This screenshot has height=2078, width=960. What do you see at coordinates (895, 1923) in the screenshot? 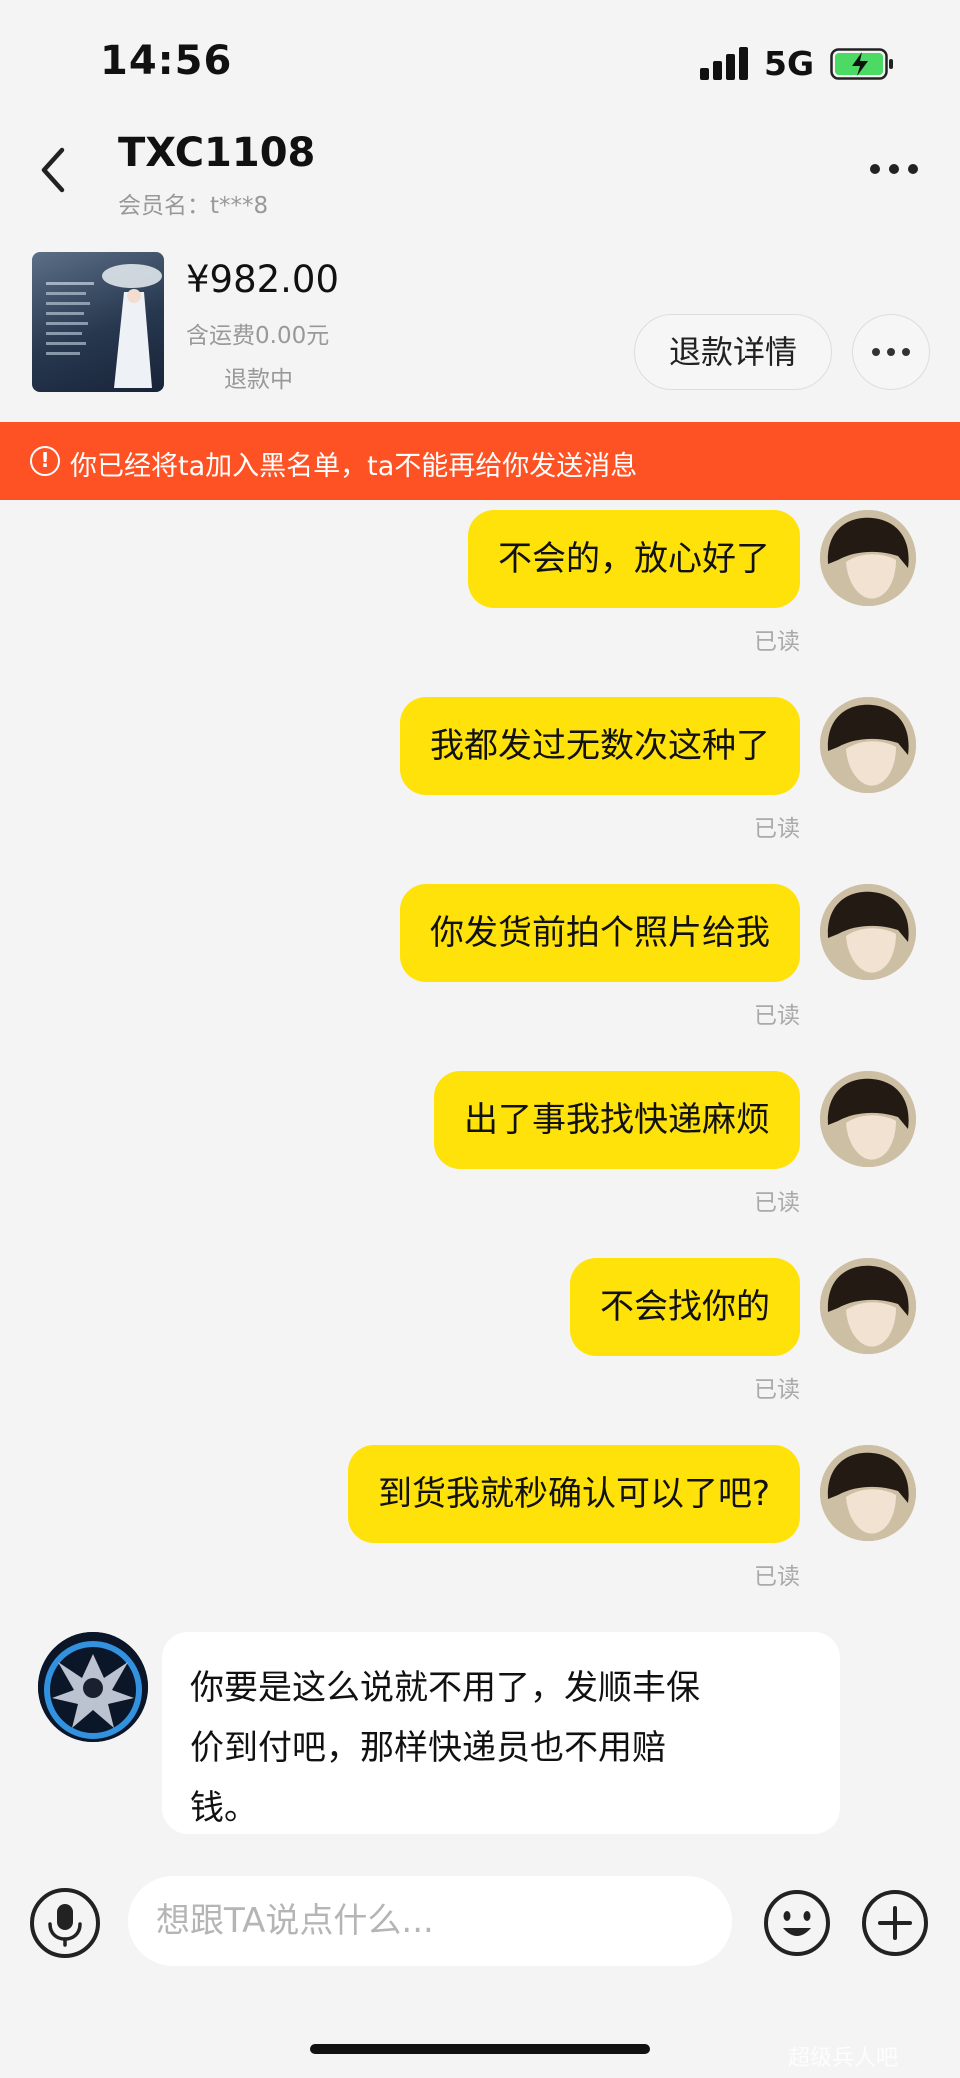
I see `plus-icon` at bounding box center [895, 1923].